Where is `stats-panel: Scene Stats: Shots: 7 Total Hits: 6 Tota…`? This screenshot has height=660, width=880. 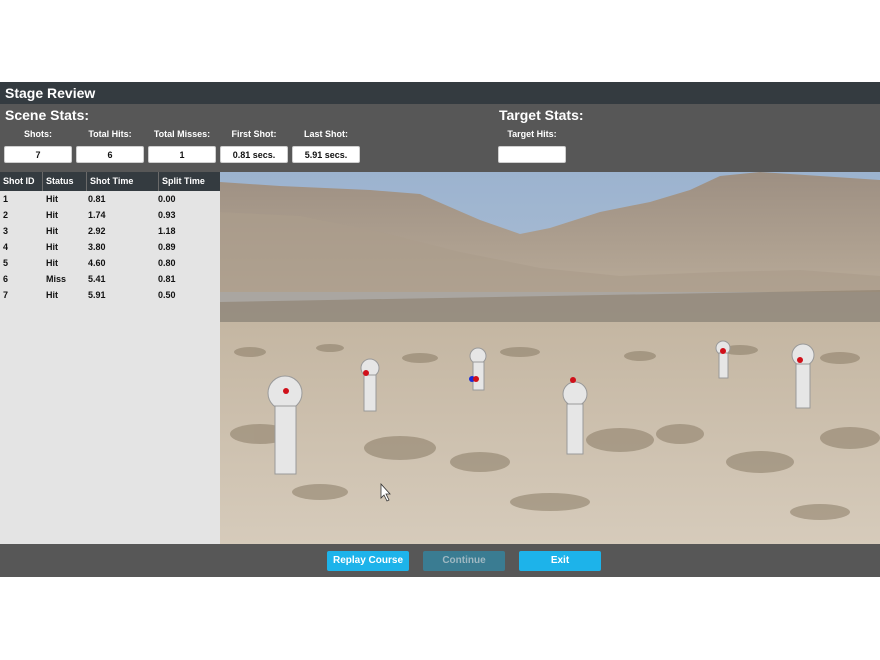
stats-panel: Scene Stats: Shots: 7 Total Hits: 6 Tota… is located at coordinates (440, 138).